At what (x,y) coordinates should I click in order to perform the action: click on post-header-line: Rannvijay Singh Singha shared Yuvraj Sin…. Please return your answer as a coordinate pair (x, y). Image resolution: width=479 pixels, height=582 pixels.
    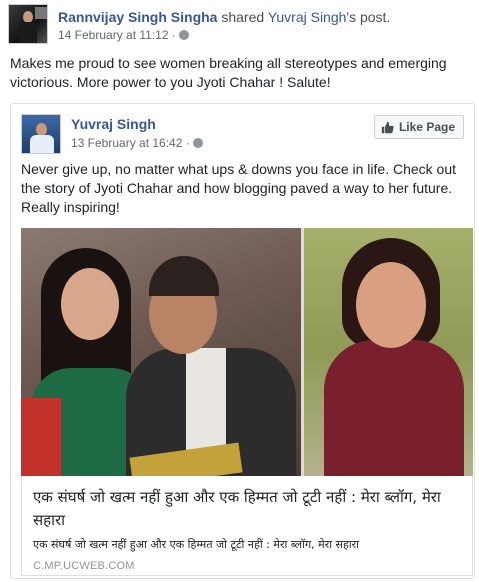
    Looking at the image, I should click on (224, 17).